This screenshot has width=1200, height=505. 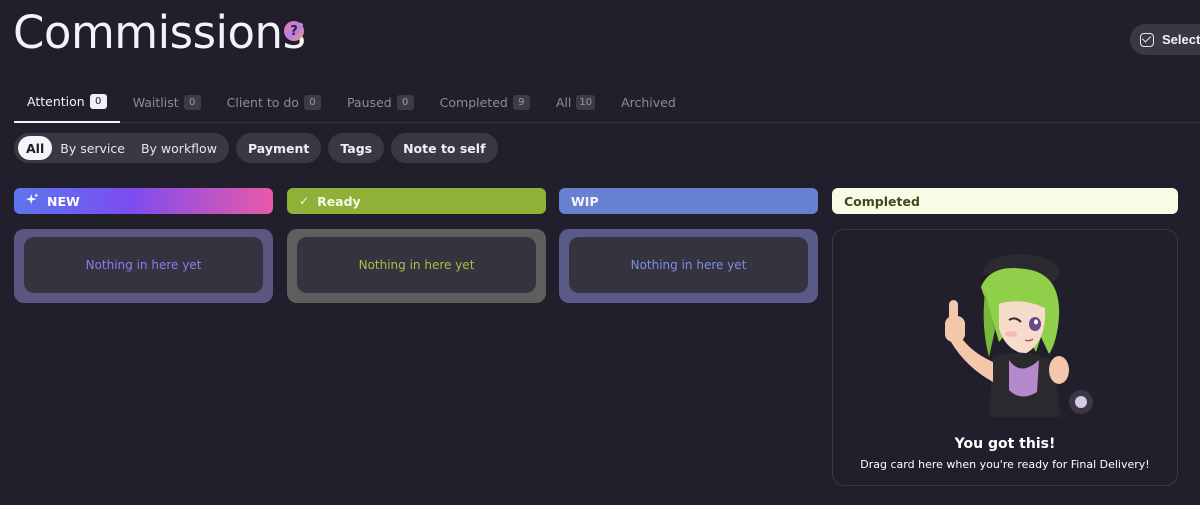 I want to click on tab-label: Archived, so click(x=648, y=102).